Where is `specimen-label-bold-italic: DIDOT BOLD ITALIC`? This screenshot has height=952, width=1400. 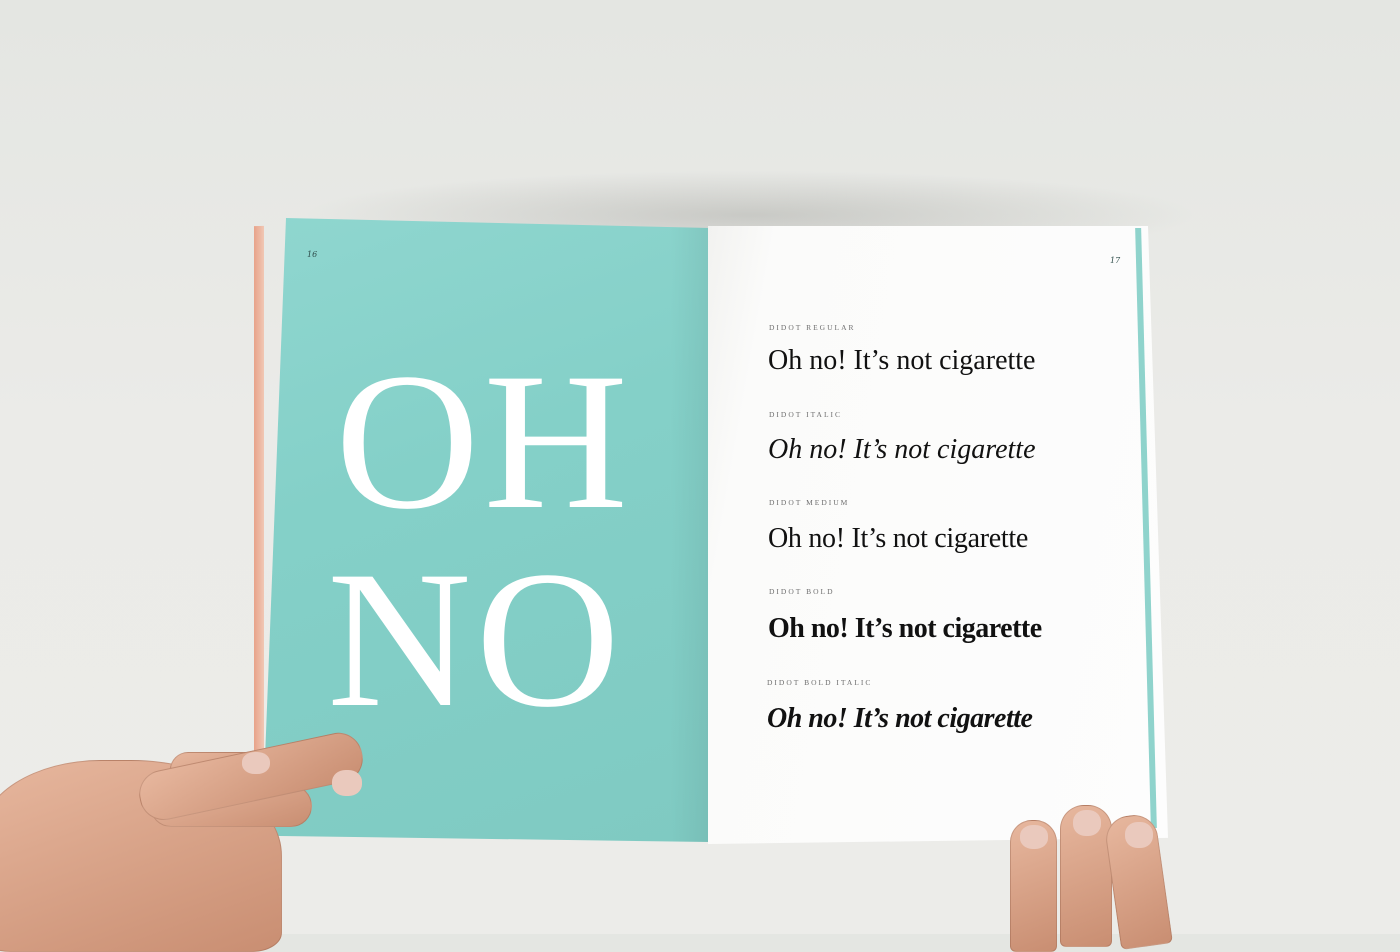 specimen-label-bold-italic: DIDOT BOLD ITALIC is located at coordinates (820, 682).